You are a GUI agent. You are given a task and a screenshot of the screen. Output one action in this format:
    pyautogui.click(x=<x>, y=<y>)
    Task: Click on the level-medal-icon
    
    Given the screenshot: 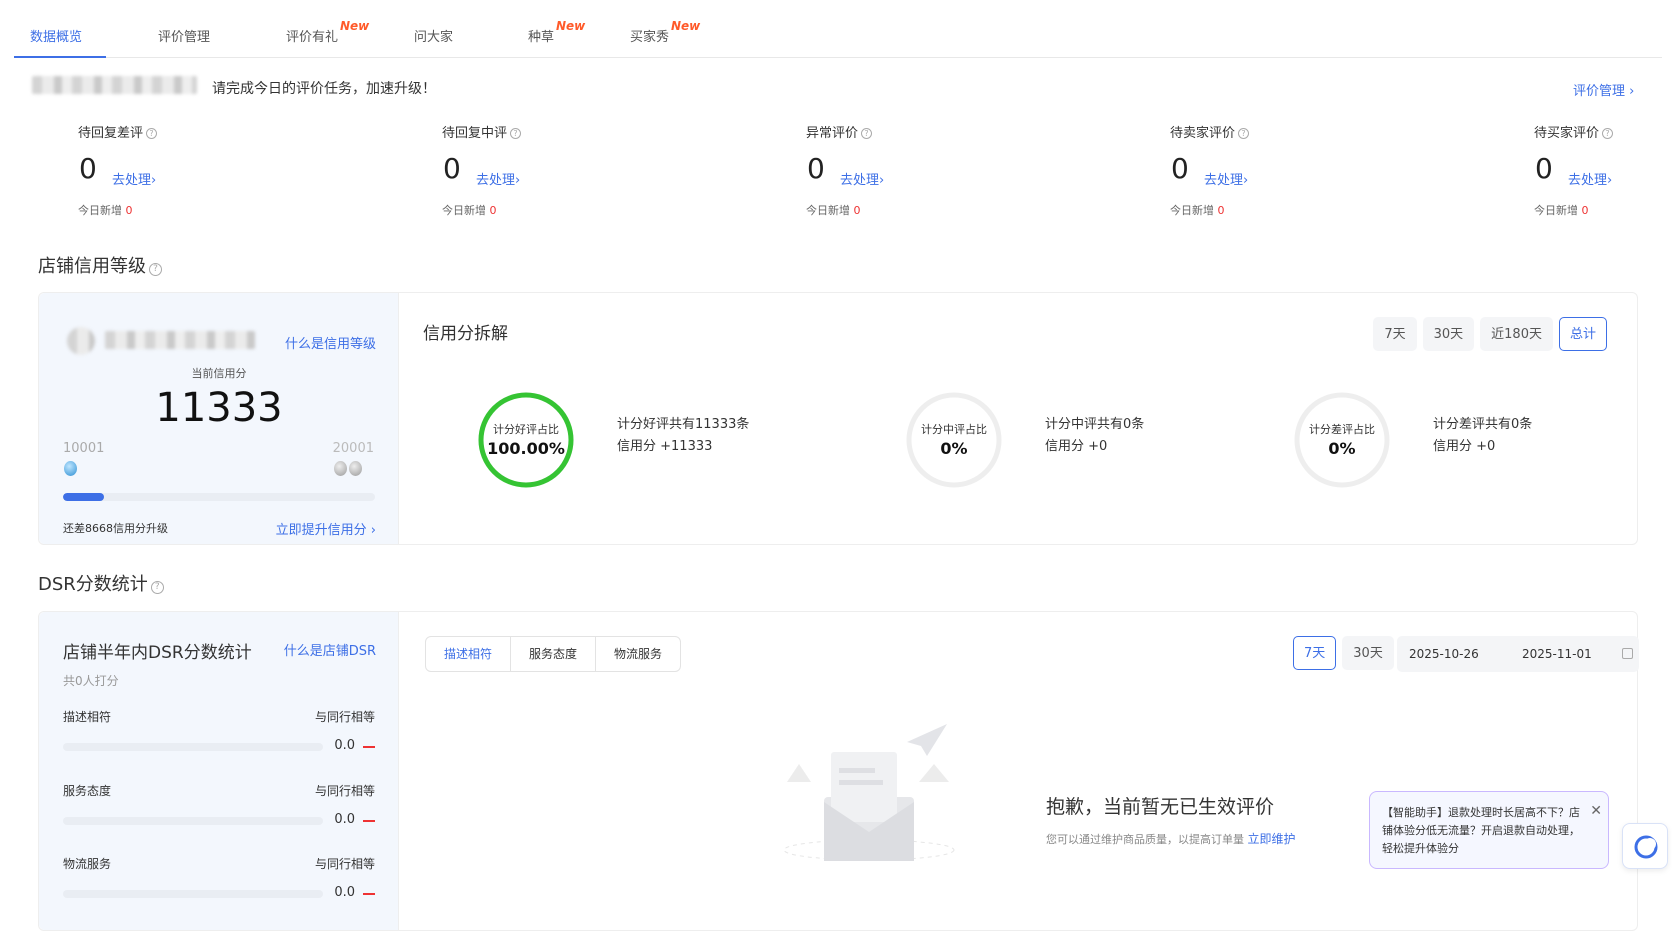 What is the action you would take?
    pyautogui.click(x=70, y=468)
    